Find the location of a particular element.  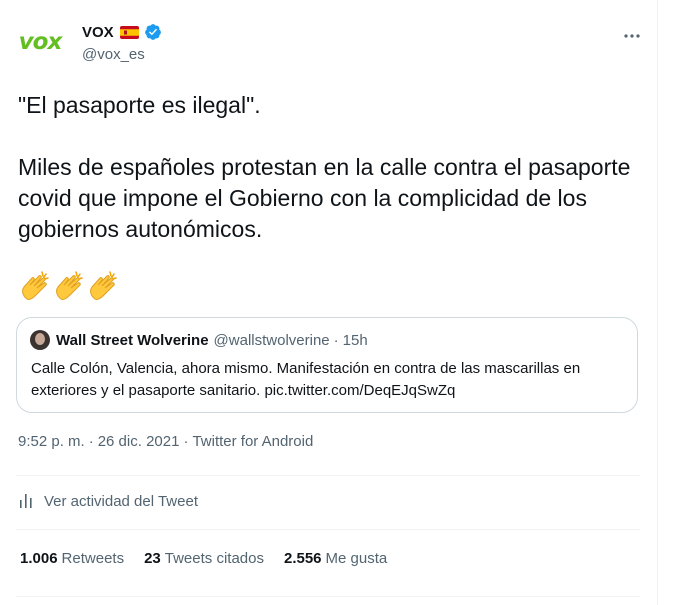

spain-flag-icon is located at coordinates (129, 32).